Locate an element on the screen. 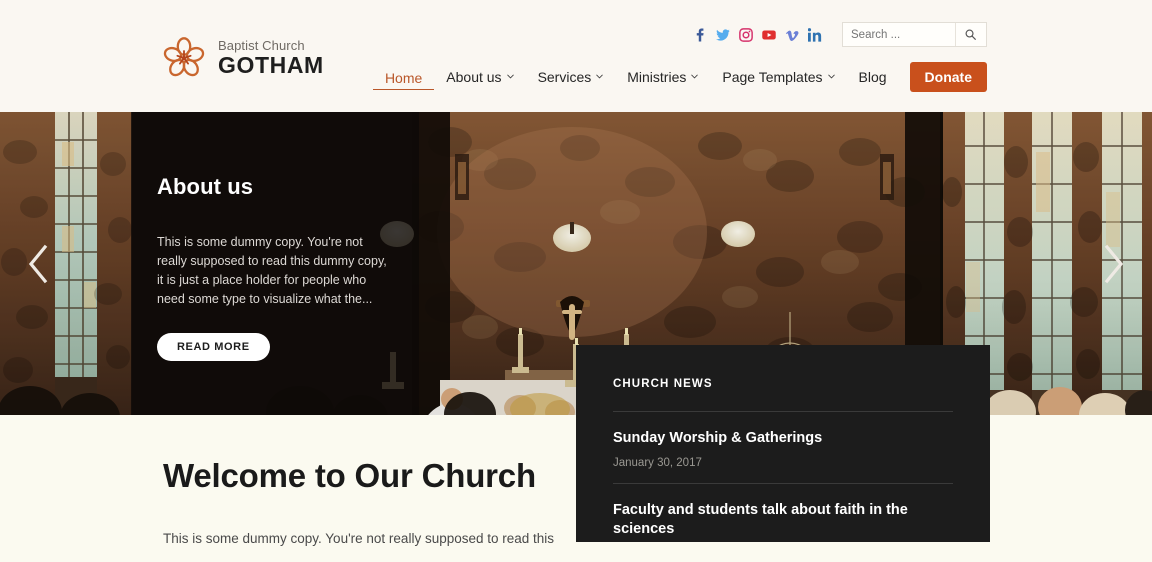 This screenshot has height=562, width=1152. chevron-right-icon is located at coordinates (1114, 264).